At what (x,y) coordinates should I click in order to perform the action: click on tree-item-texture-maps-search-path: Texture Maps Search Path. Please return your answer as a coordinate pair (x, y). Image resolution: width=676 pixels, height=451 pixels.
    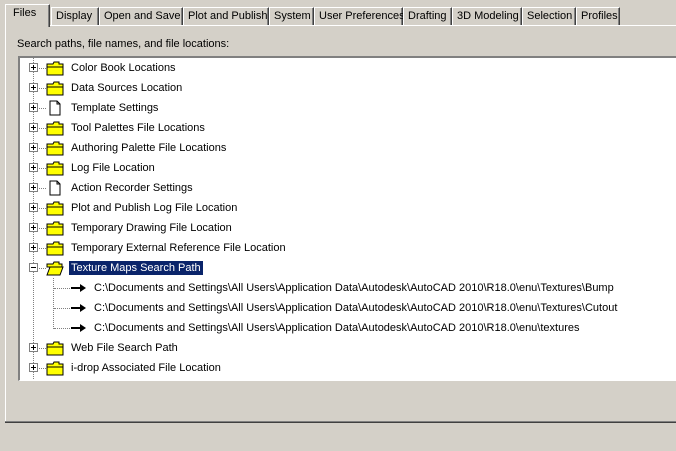
    Looking at the image, I should click on (348, 268).